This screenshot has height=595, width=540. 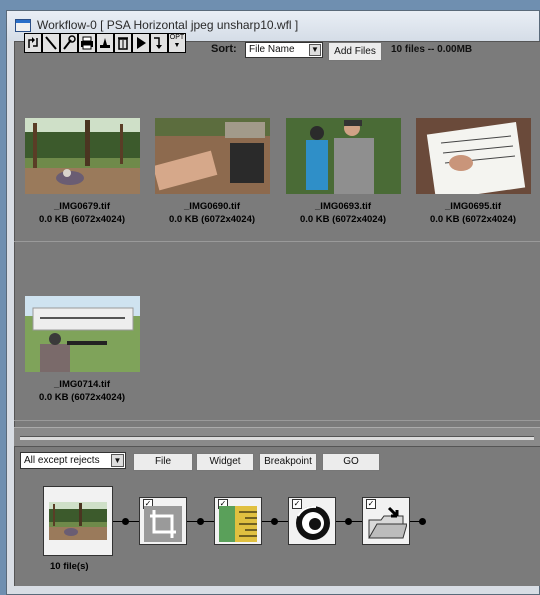 I want to click on sort-value: File Name, so click(x=272, y=49).